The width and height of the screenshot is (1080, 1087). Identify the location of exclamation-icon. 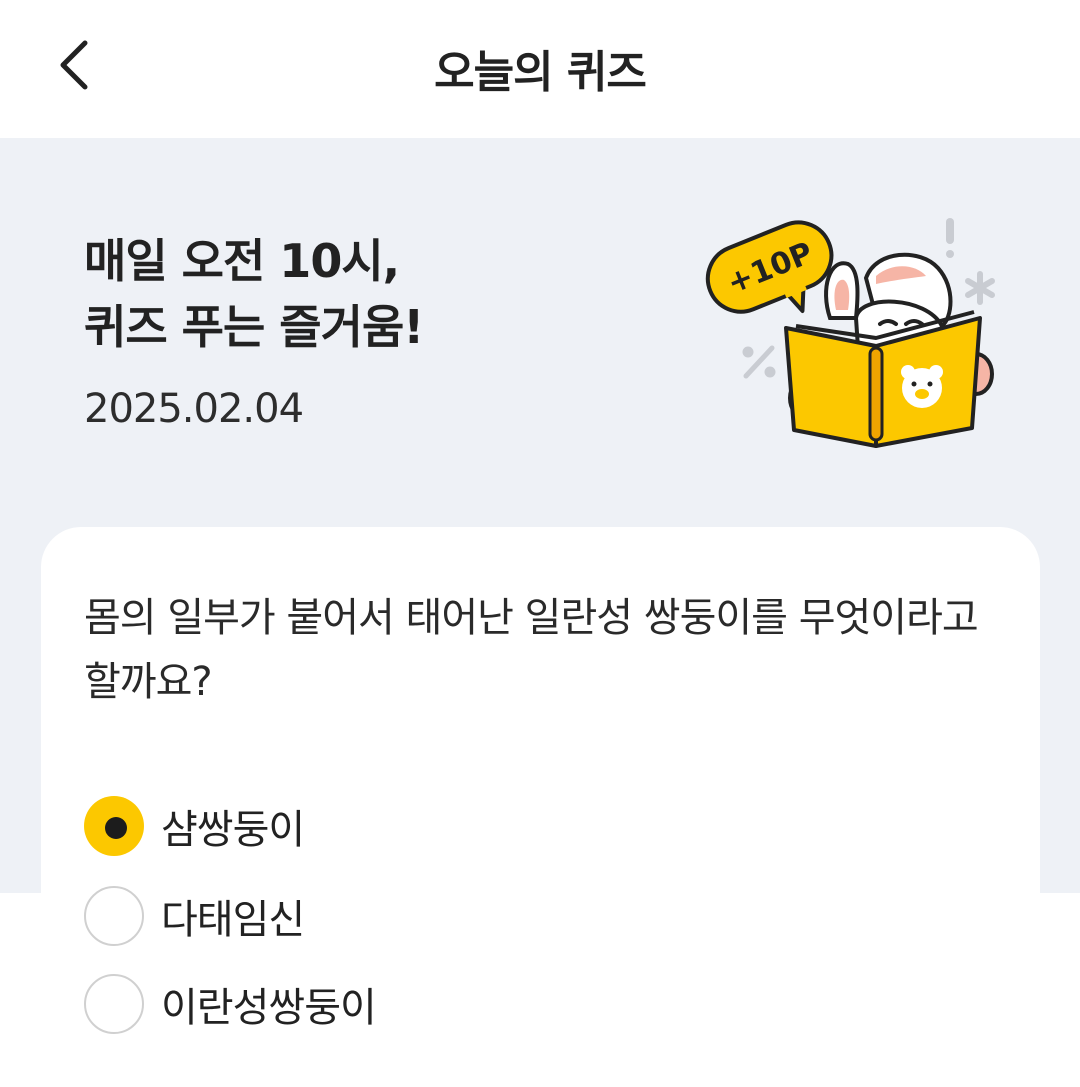
(950, 231).